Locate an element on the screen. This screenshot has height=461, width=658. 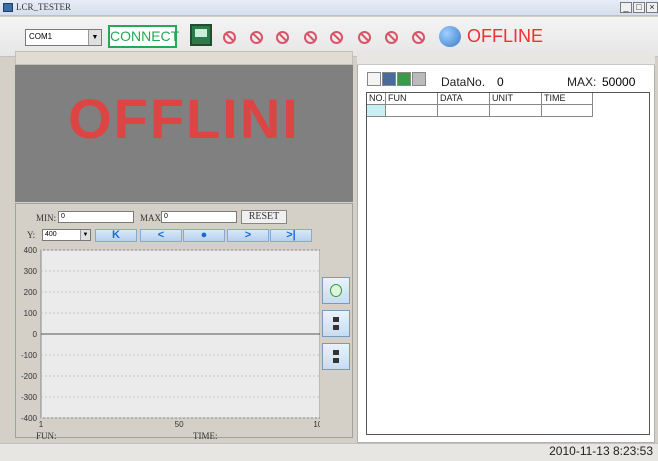
max-input: 0 is located at coordinates (199, 217).